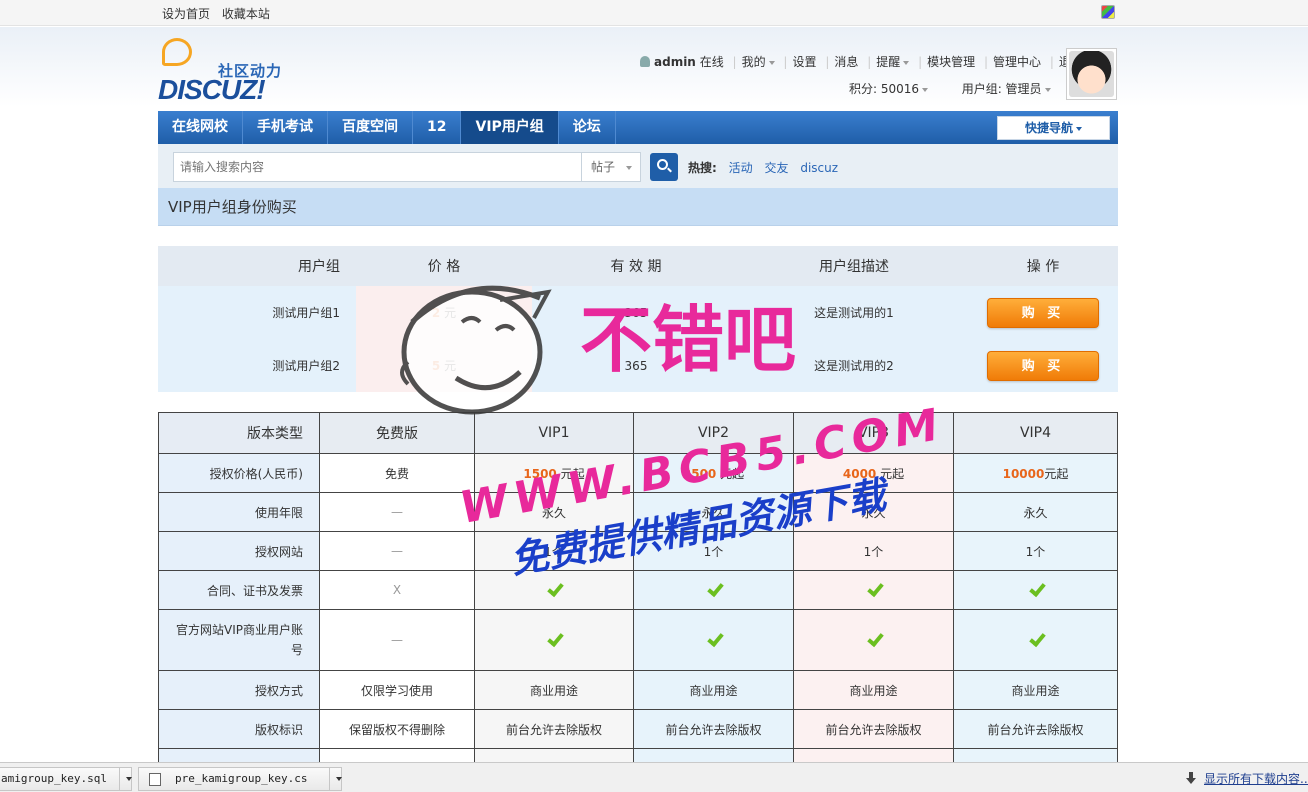  Describe the element at coordinates (285, 127) in the screenshot. I see `nav-item-mobile-exam: 手机考试` at that location.